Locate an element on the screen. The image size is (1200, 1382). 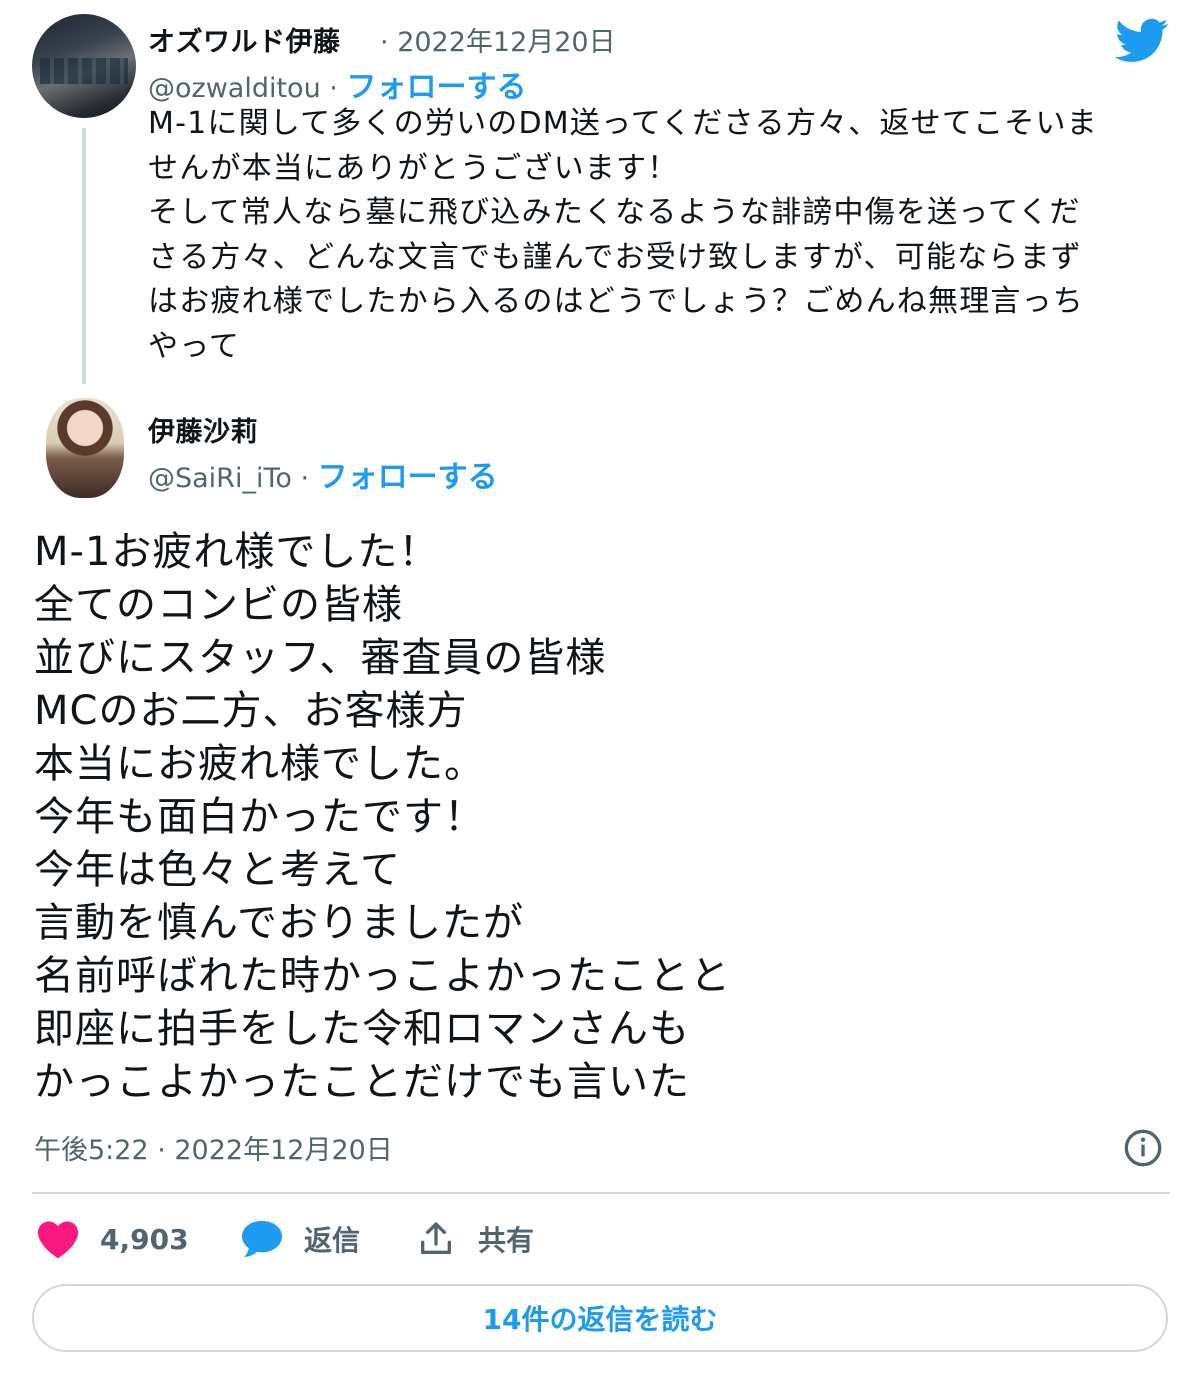
quoted-author-avatar is located at coordinates (84, 66).